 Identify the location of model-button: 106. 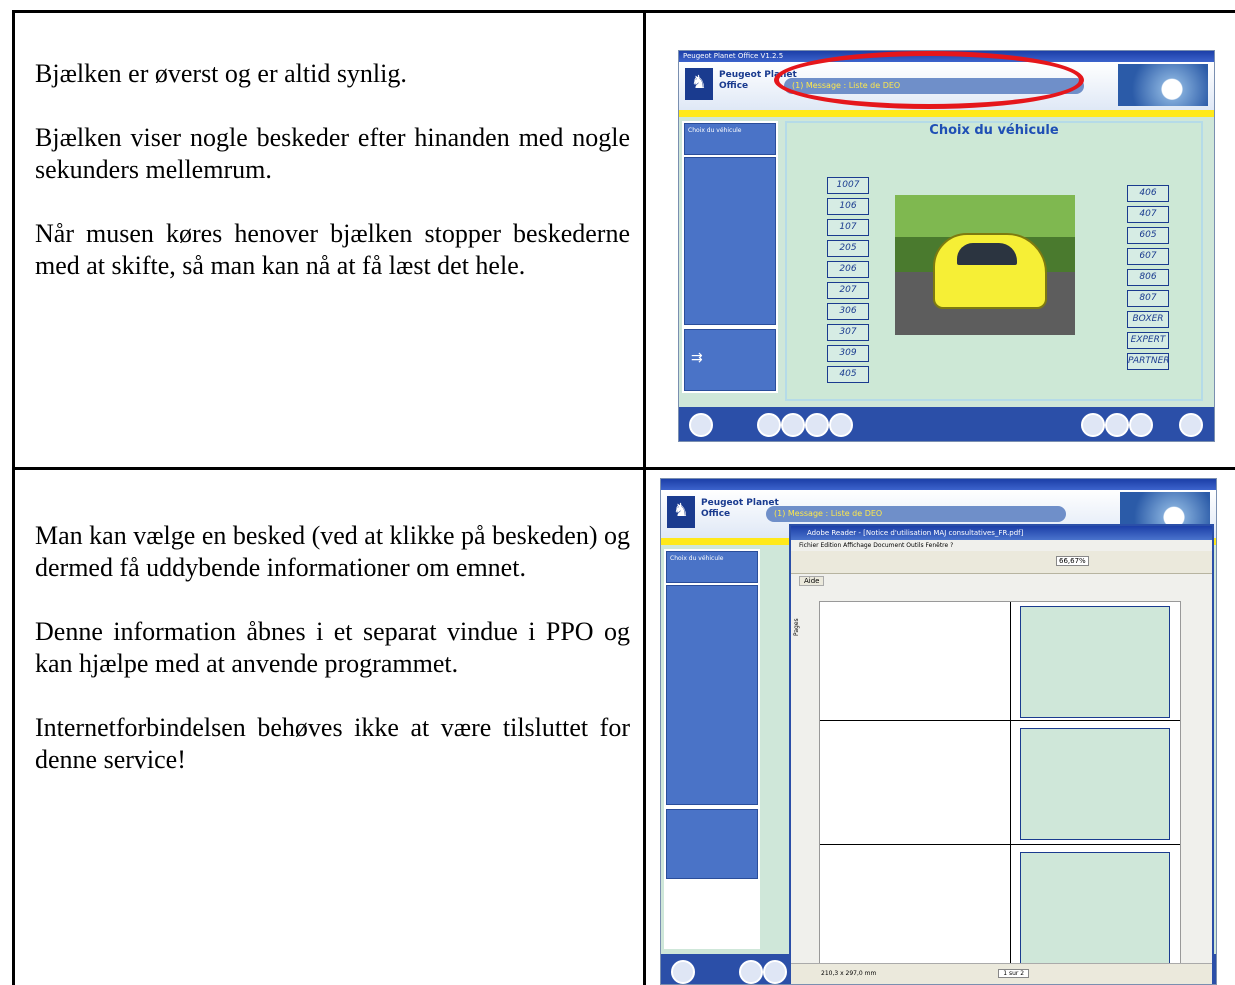
(848, 206).